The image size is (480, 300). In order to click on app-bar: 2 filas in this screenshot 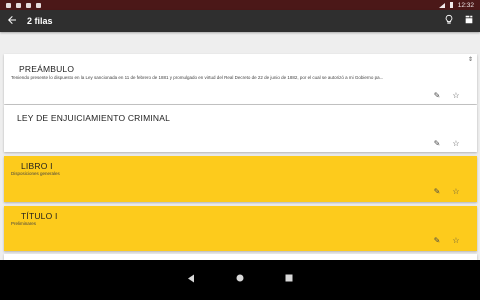, I will do `click(240, 21)`.